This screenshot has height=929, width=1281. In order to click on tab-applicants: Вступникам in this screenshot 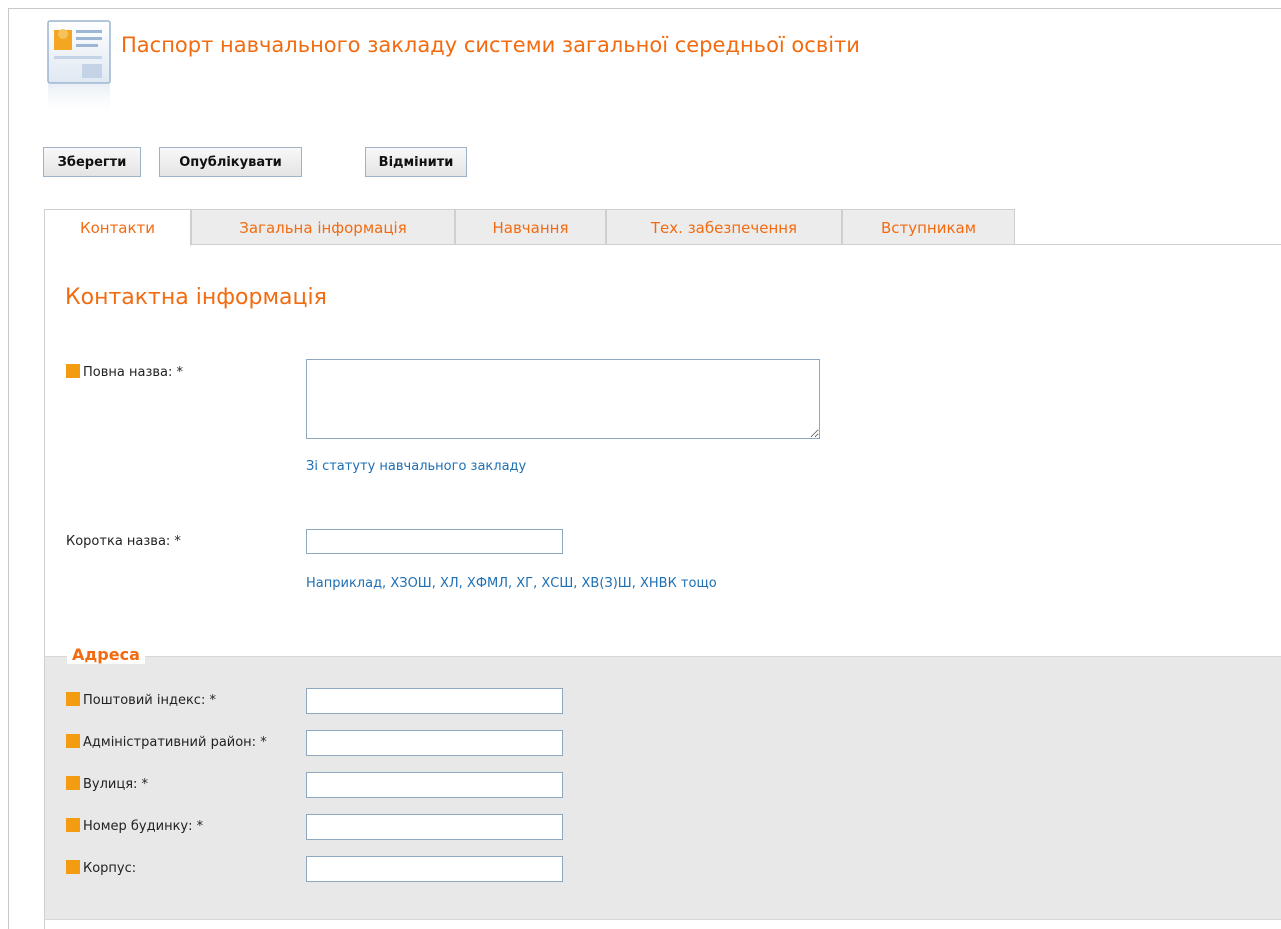, I will do `click(928, 227)`.